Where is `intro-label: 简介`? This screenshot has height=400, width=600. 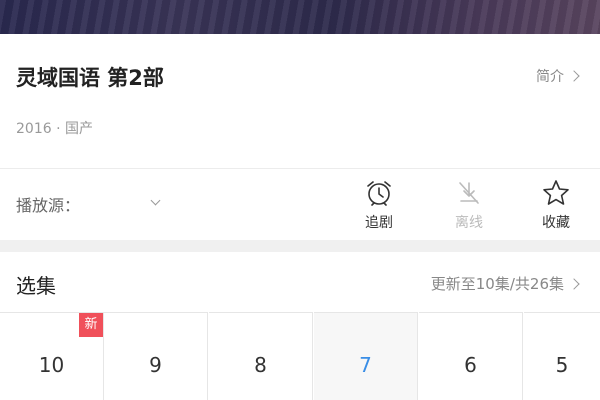 intro-label: 简介 is located at coordinates (550, 77).